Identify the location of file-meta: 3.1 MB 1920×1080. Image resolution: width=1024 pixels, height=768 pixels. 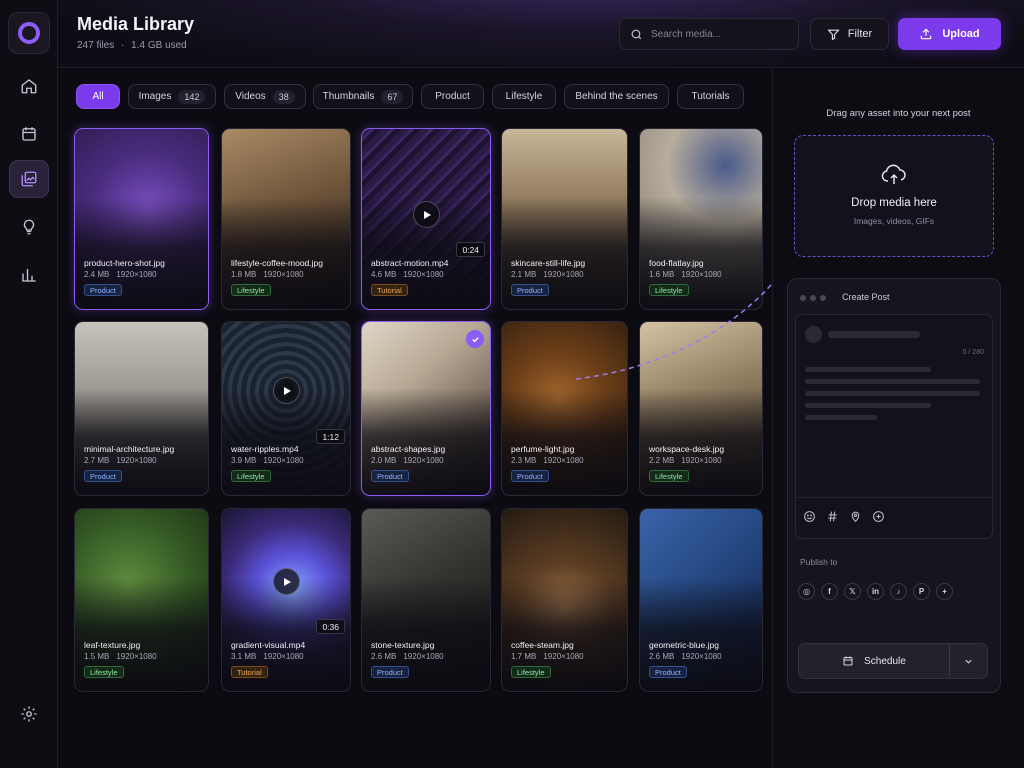
(267, 656).